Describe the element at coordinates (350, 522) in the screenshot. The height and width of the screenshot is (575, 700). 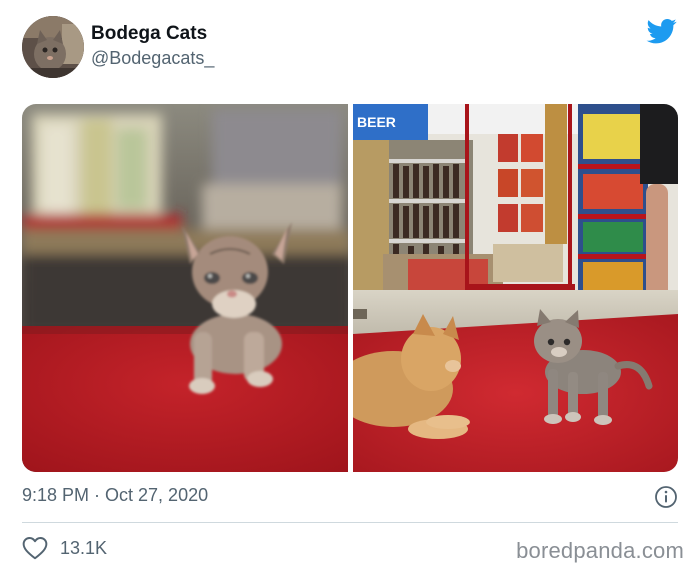
I see `divider` at that location.